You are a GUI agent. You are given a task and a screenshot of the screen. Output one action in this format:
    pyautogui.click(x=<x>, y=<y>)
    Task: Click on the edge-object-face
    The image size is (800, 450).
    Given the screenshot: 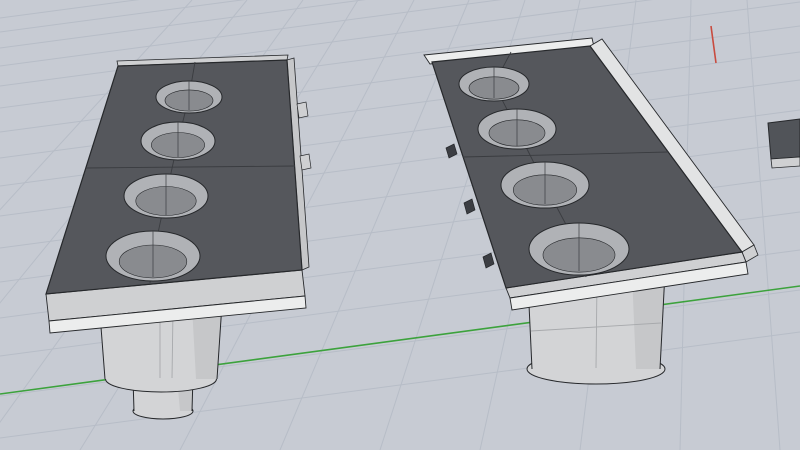 What is the action you would take?
    pyautogui.click(x=783, y=139)
    